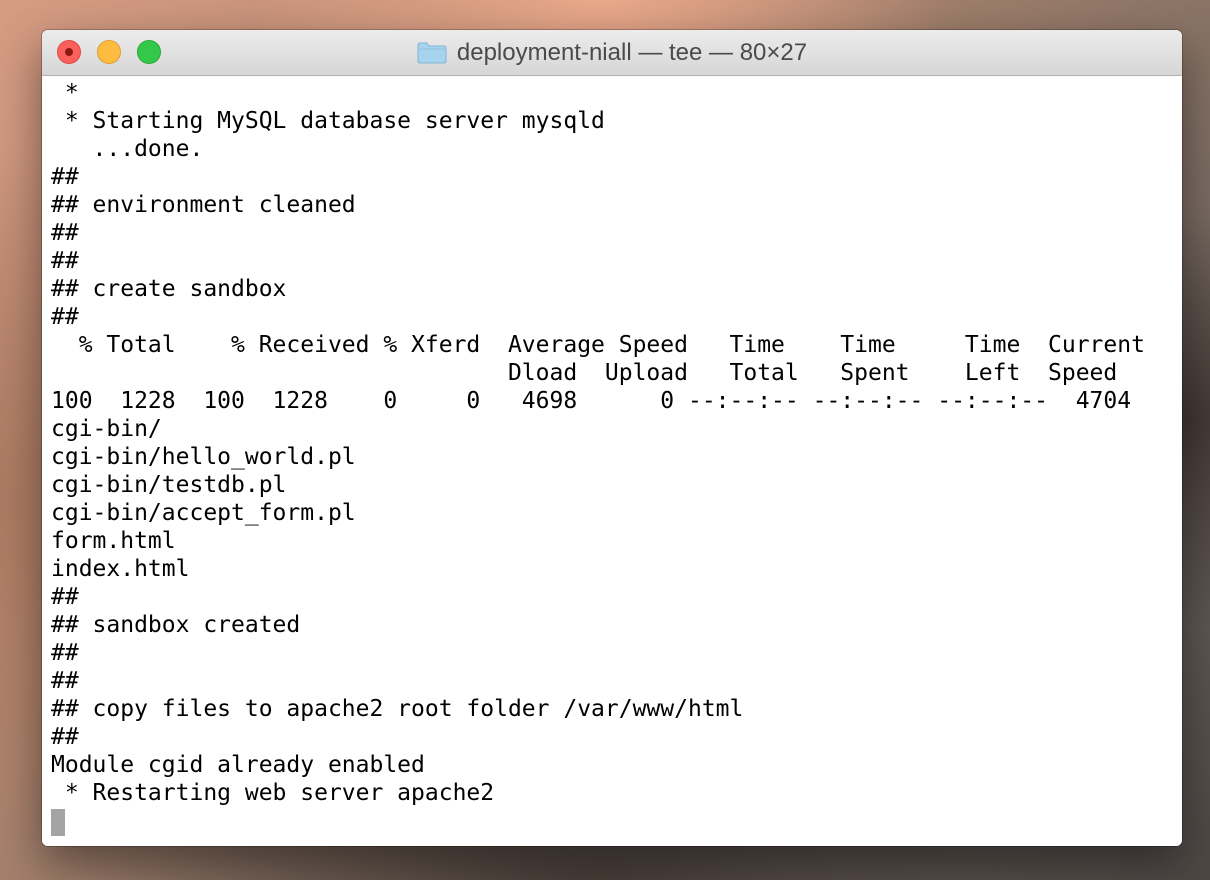  Describe the element at coordinates (169, 289) in the screenshot. I see `terminal-line: ## create sandbox` at that location.